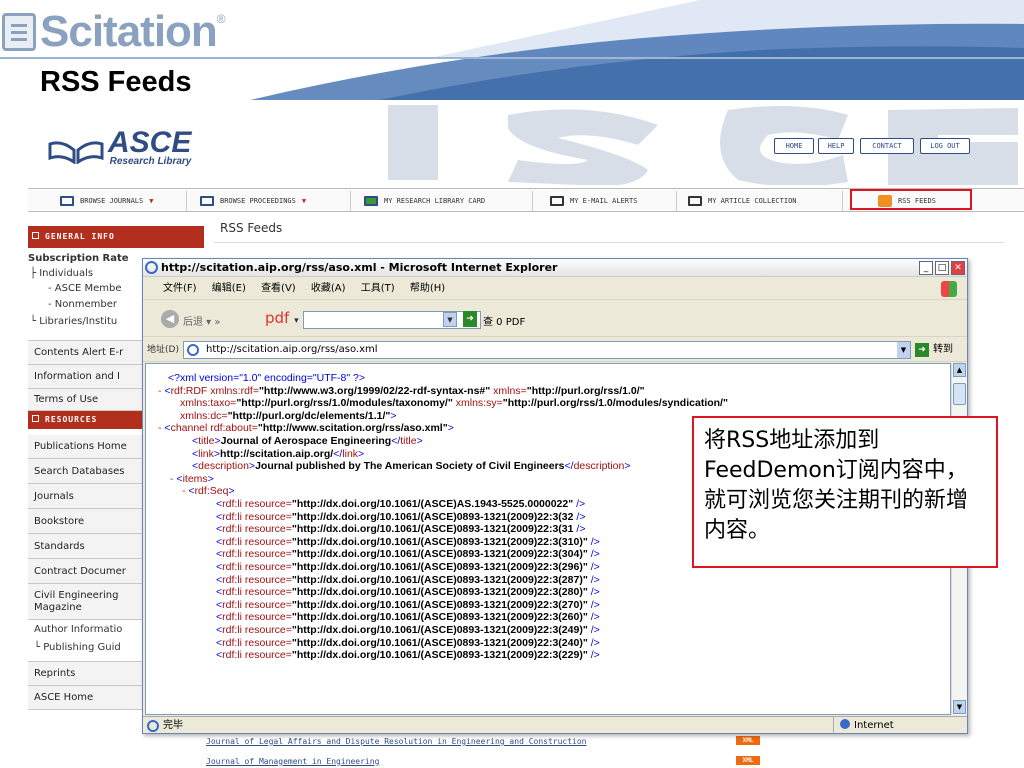 This screenshot has height=768, width=1024. Describe the element at coordinates (424, 201) in the screenshot. I see `nav-research-library-card: MY RESEARCH LIBRARY CARD` at that location.